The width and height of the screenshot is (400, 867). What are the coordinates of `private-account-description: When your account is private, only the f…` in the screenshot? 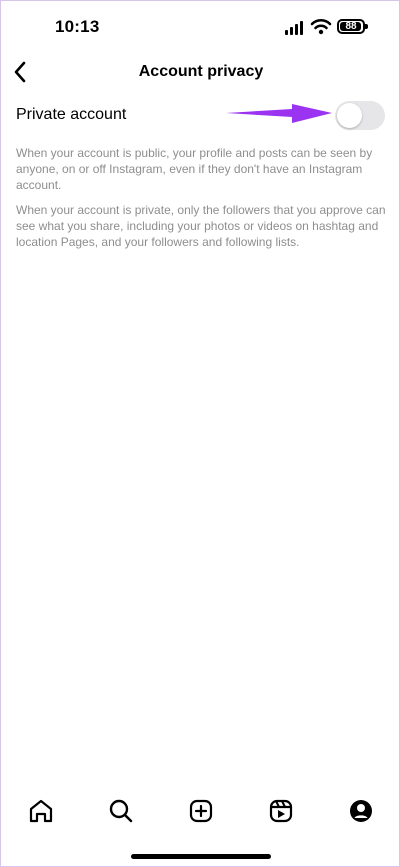 It's located at (201, 226).